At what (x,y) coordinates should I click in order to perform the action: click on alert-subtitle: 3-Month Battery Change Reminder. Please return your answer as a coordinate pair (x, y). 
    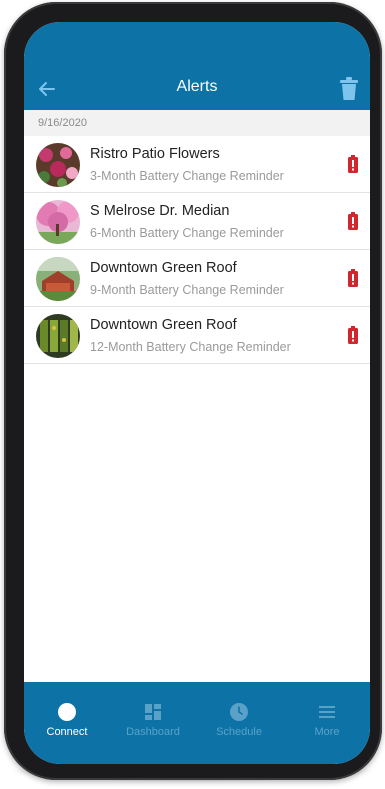
    Looking at the image, I should click on (187, 176).